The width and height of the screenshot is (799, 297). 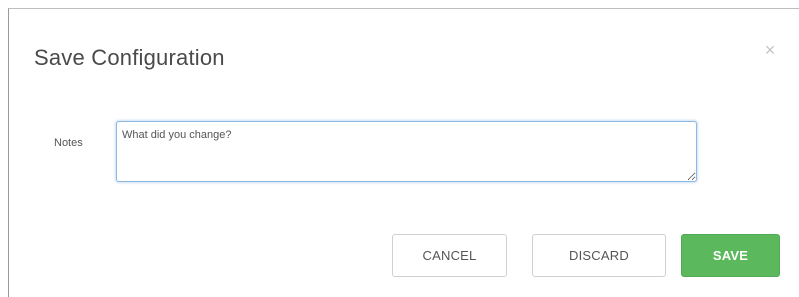 I want to click on cancel-button: CANCEL, so click(x=449, y=255).